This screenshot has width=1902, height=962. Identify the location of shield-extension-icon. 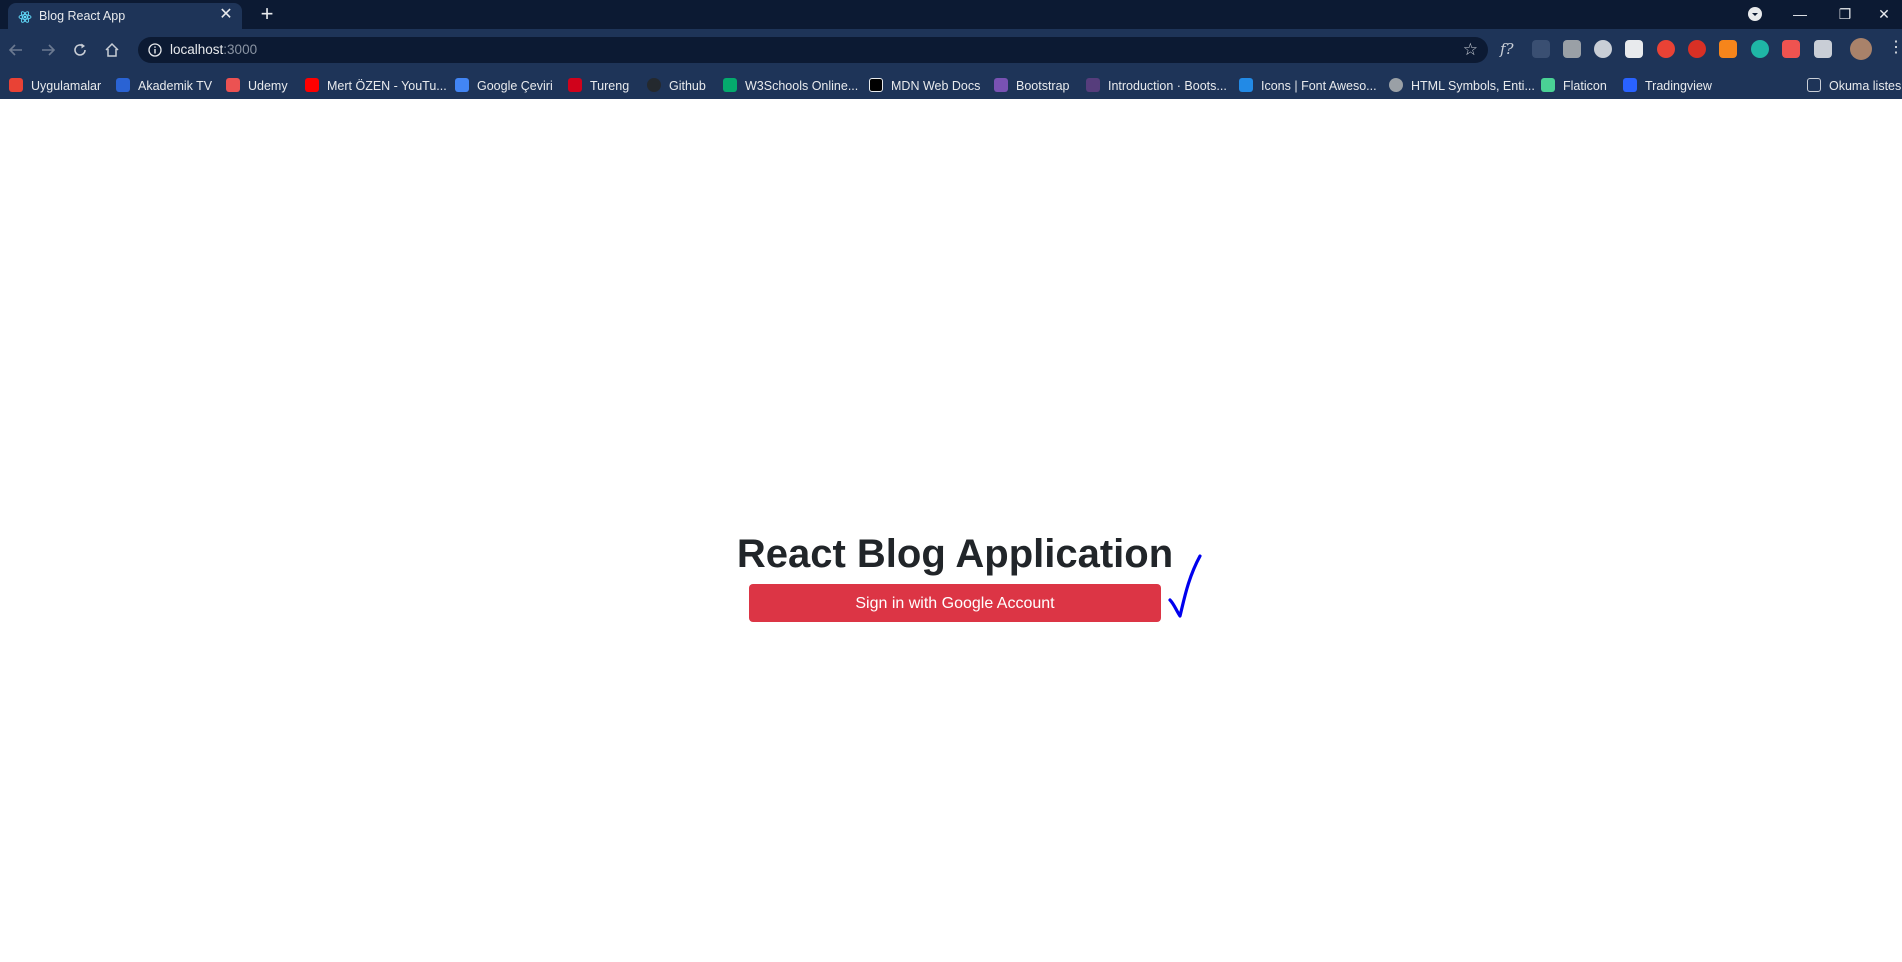
(1697, 49).